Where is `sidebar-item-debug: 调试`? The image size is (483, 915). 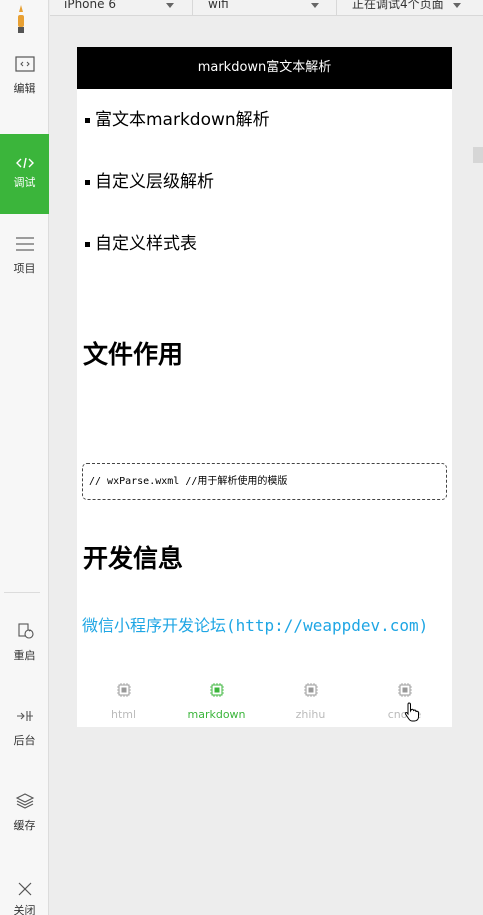
sidebar-item-debug: 调试 is located at coordinates (24, 174).